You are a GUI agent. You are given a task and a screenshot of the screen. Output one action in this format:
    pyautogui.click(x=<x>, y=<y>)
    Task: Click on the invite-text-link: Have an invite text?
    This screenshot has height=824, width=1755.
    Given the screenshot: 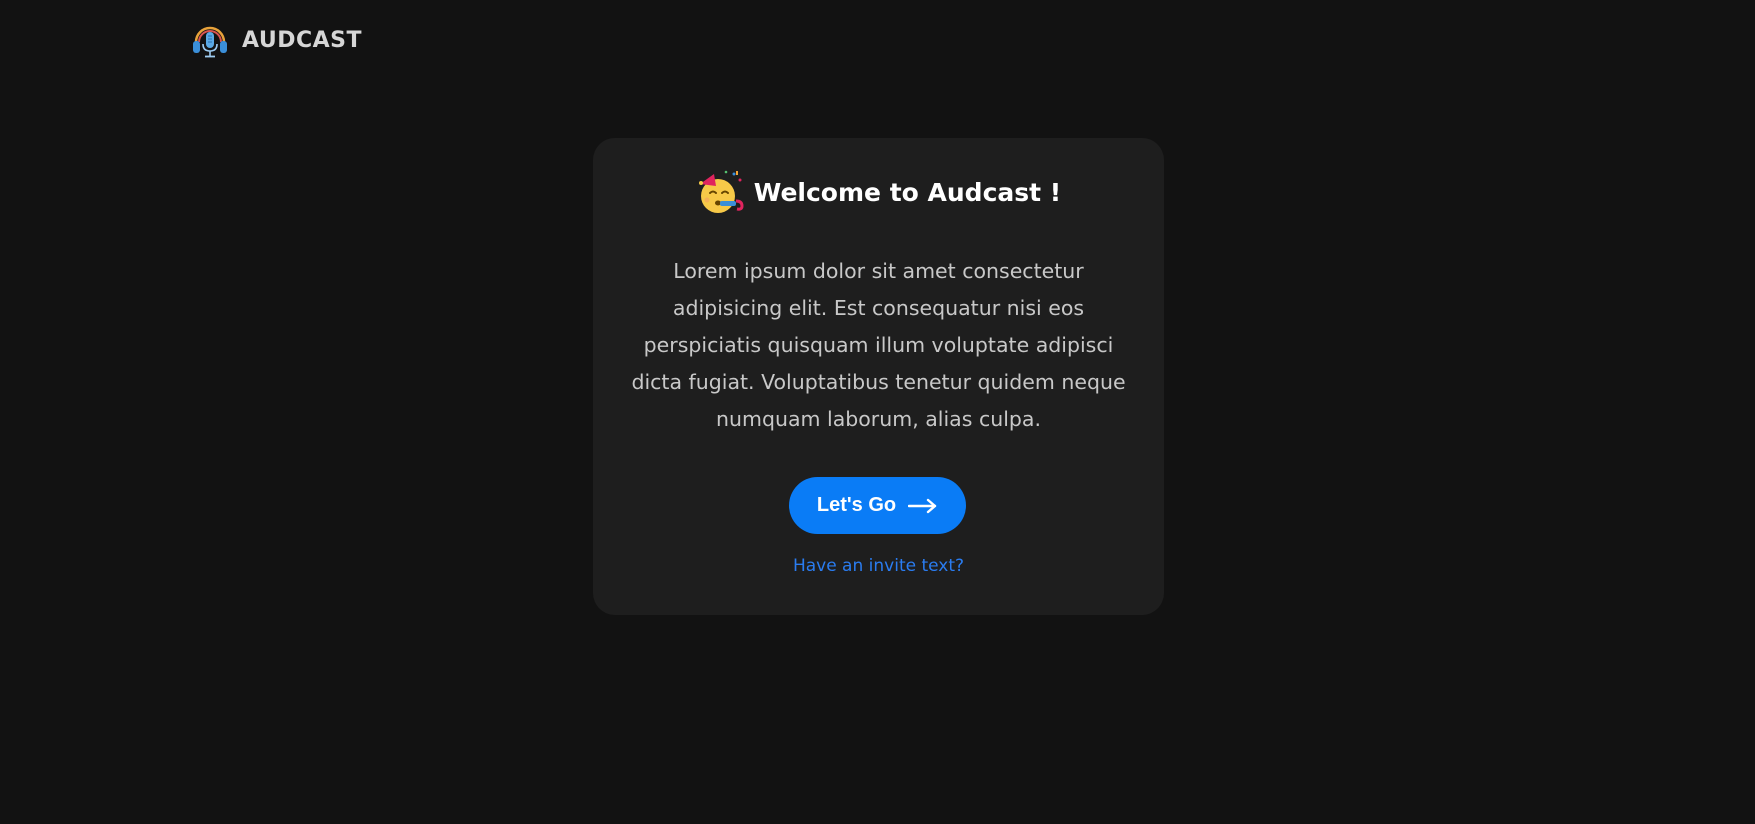 What is the action you would take?
    pyautogui.click(x=878, y=566)
    